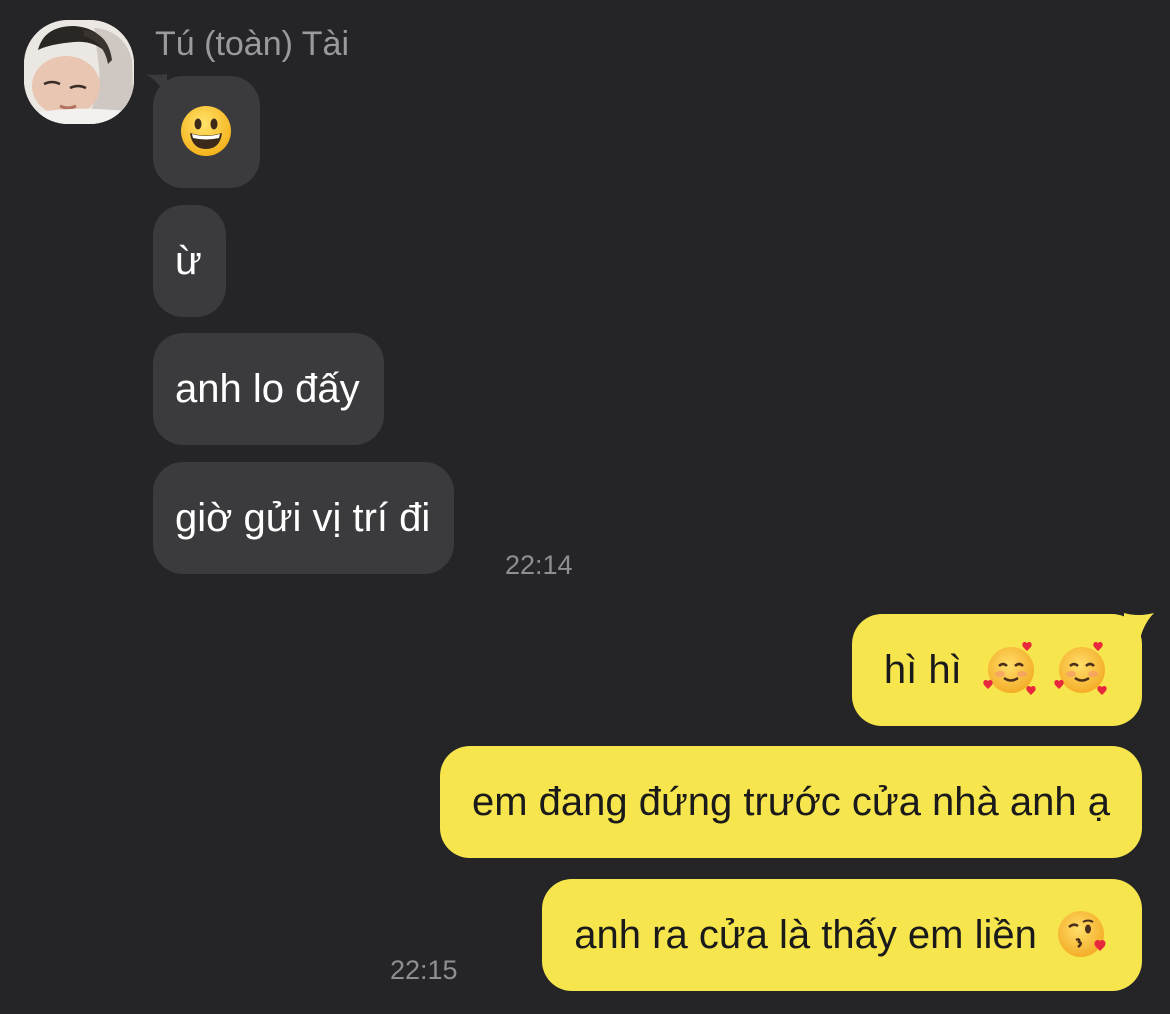 This screenshot has height=1014, width=1170. I want to click on outgoing-message: hì hì, so click(996, 670).